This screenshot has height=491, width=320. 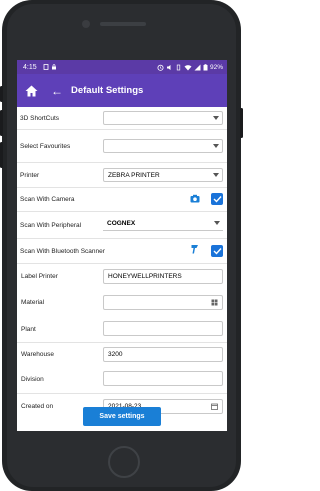 I want to click on label-printer-label: Label Printer, so click(x=39, y=276).